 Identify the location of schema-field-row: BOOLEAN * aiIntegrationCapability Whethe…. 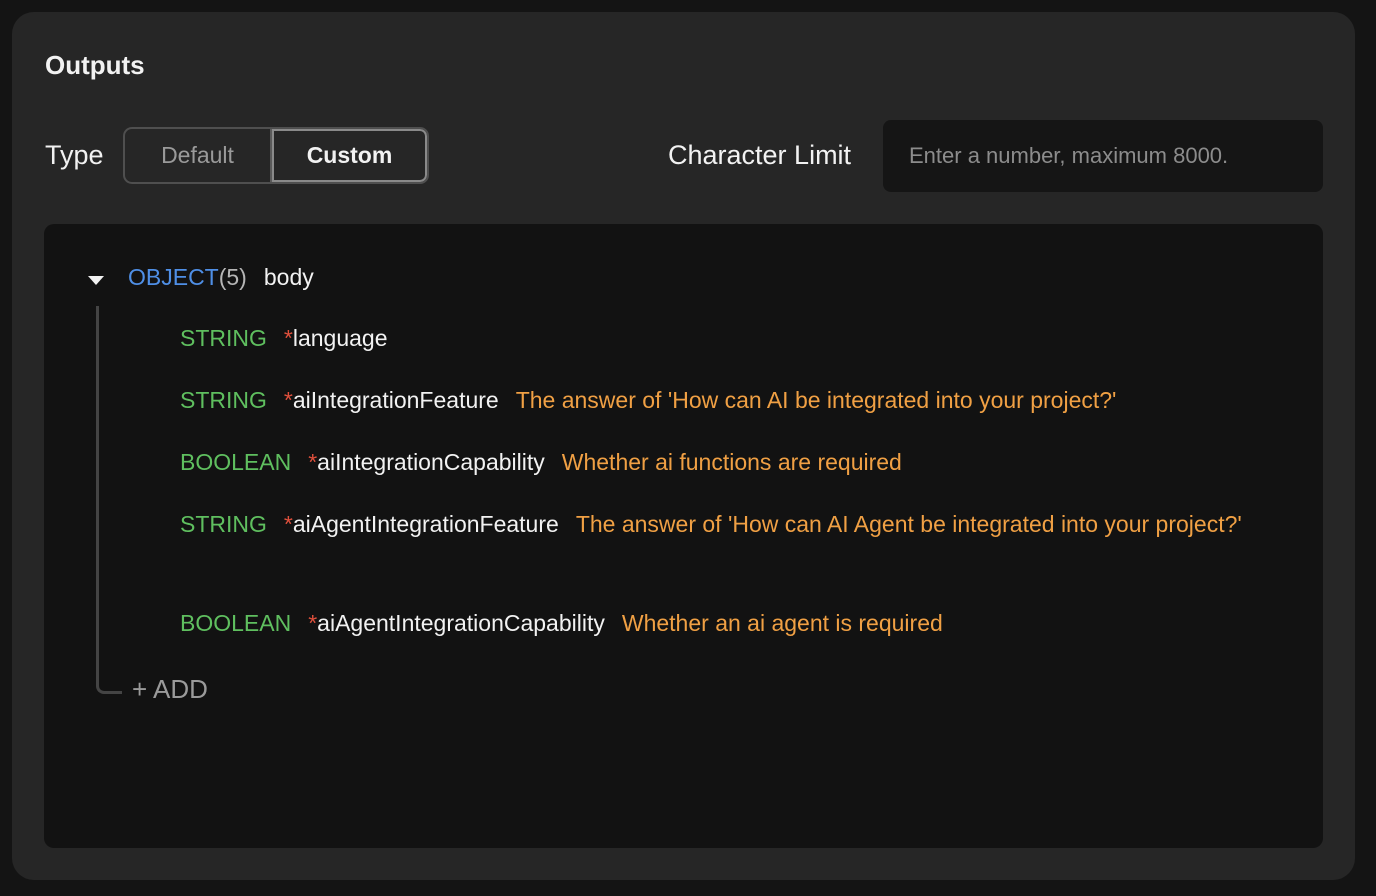
(541, 462).